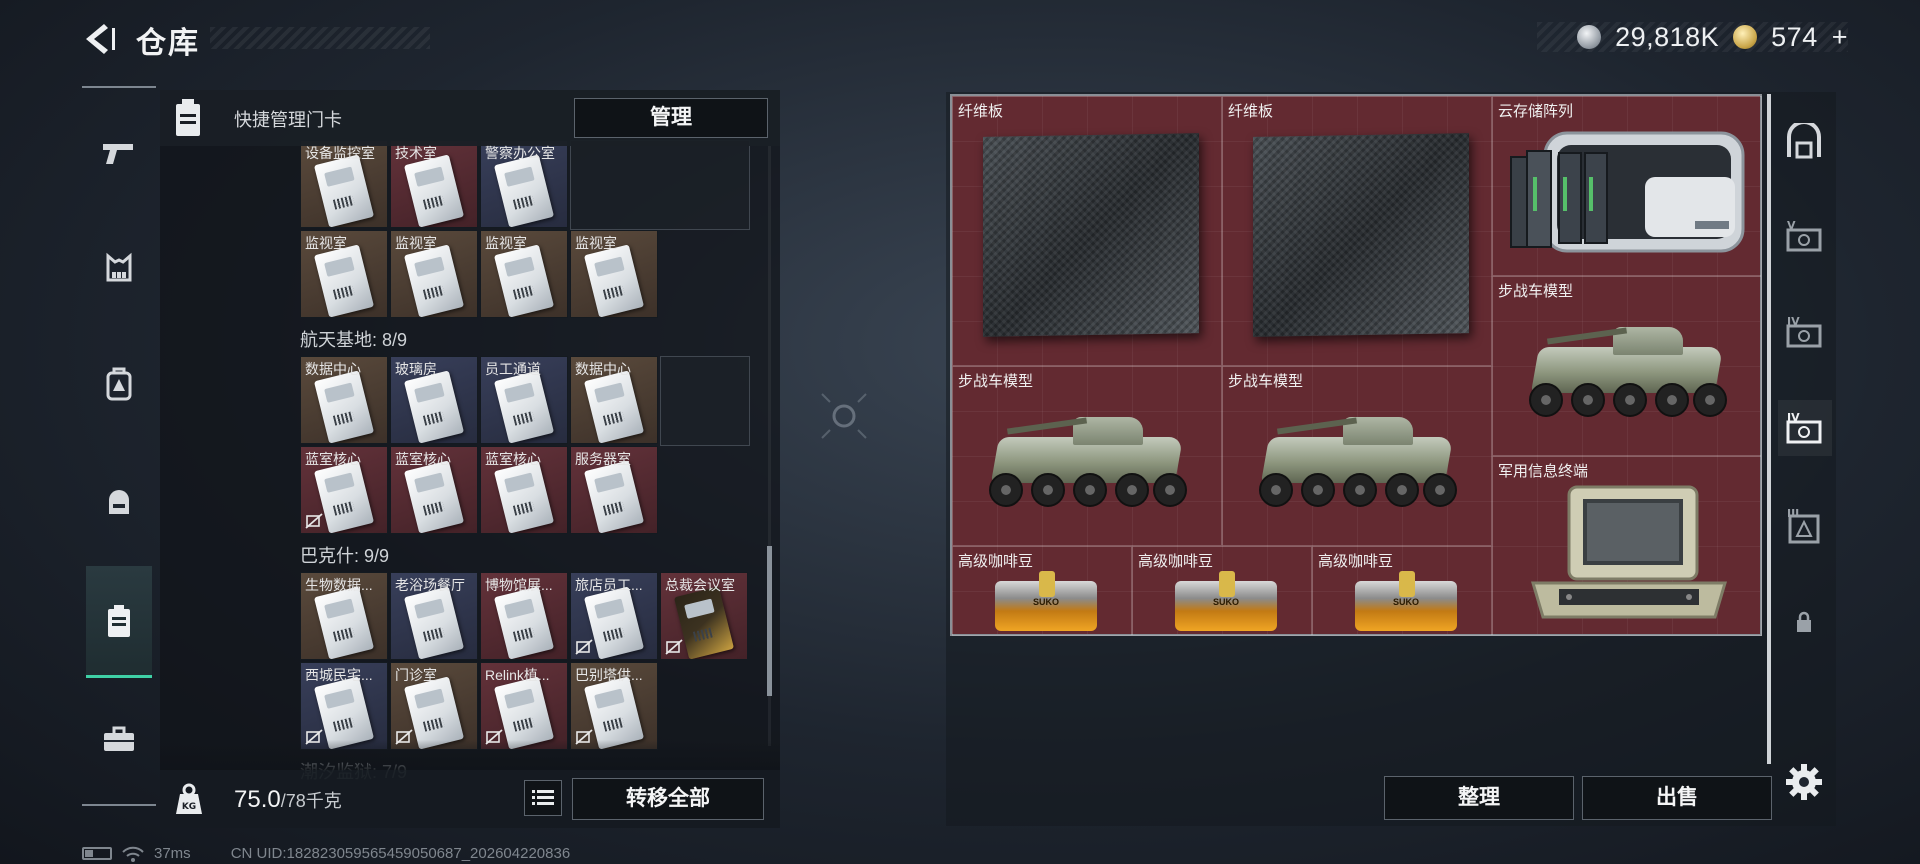 Image resolution: width=1920 pixels, height=864 pixels. I want to click on tab-weapons, so click(119, 153).